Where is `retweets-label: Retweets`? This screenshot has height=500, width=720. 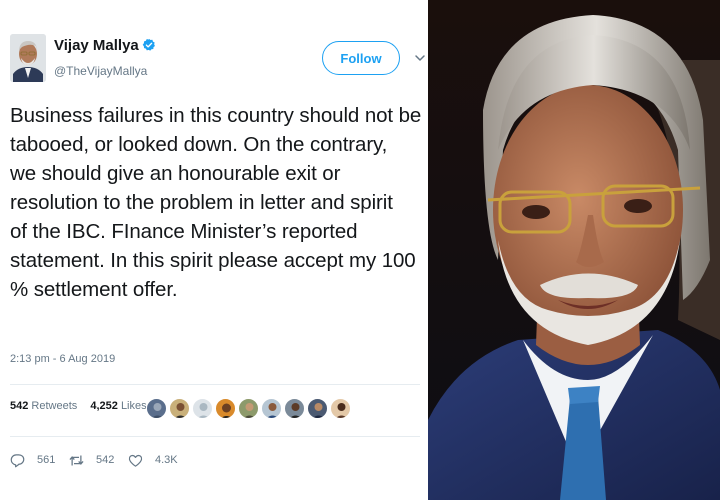
retweets-label: Retweets is located at coordinates (54, 406).